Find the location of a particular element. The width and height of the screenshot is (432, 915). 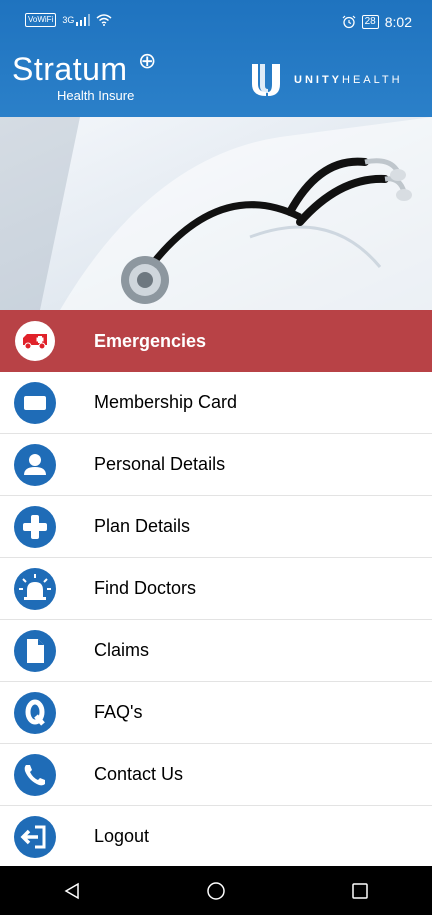

menu-label: Logout is located at coordinates (122, 836).